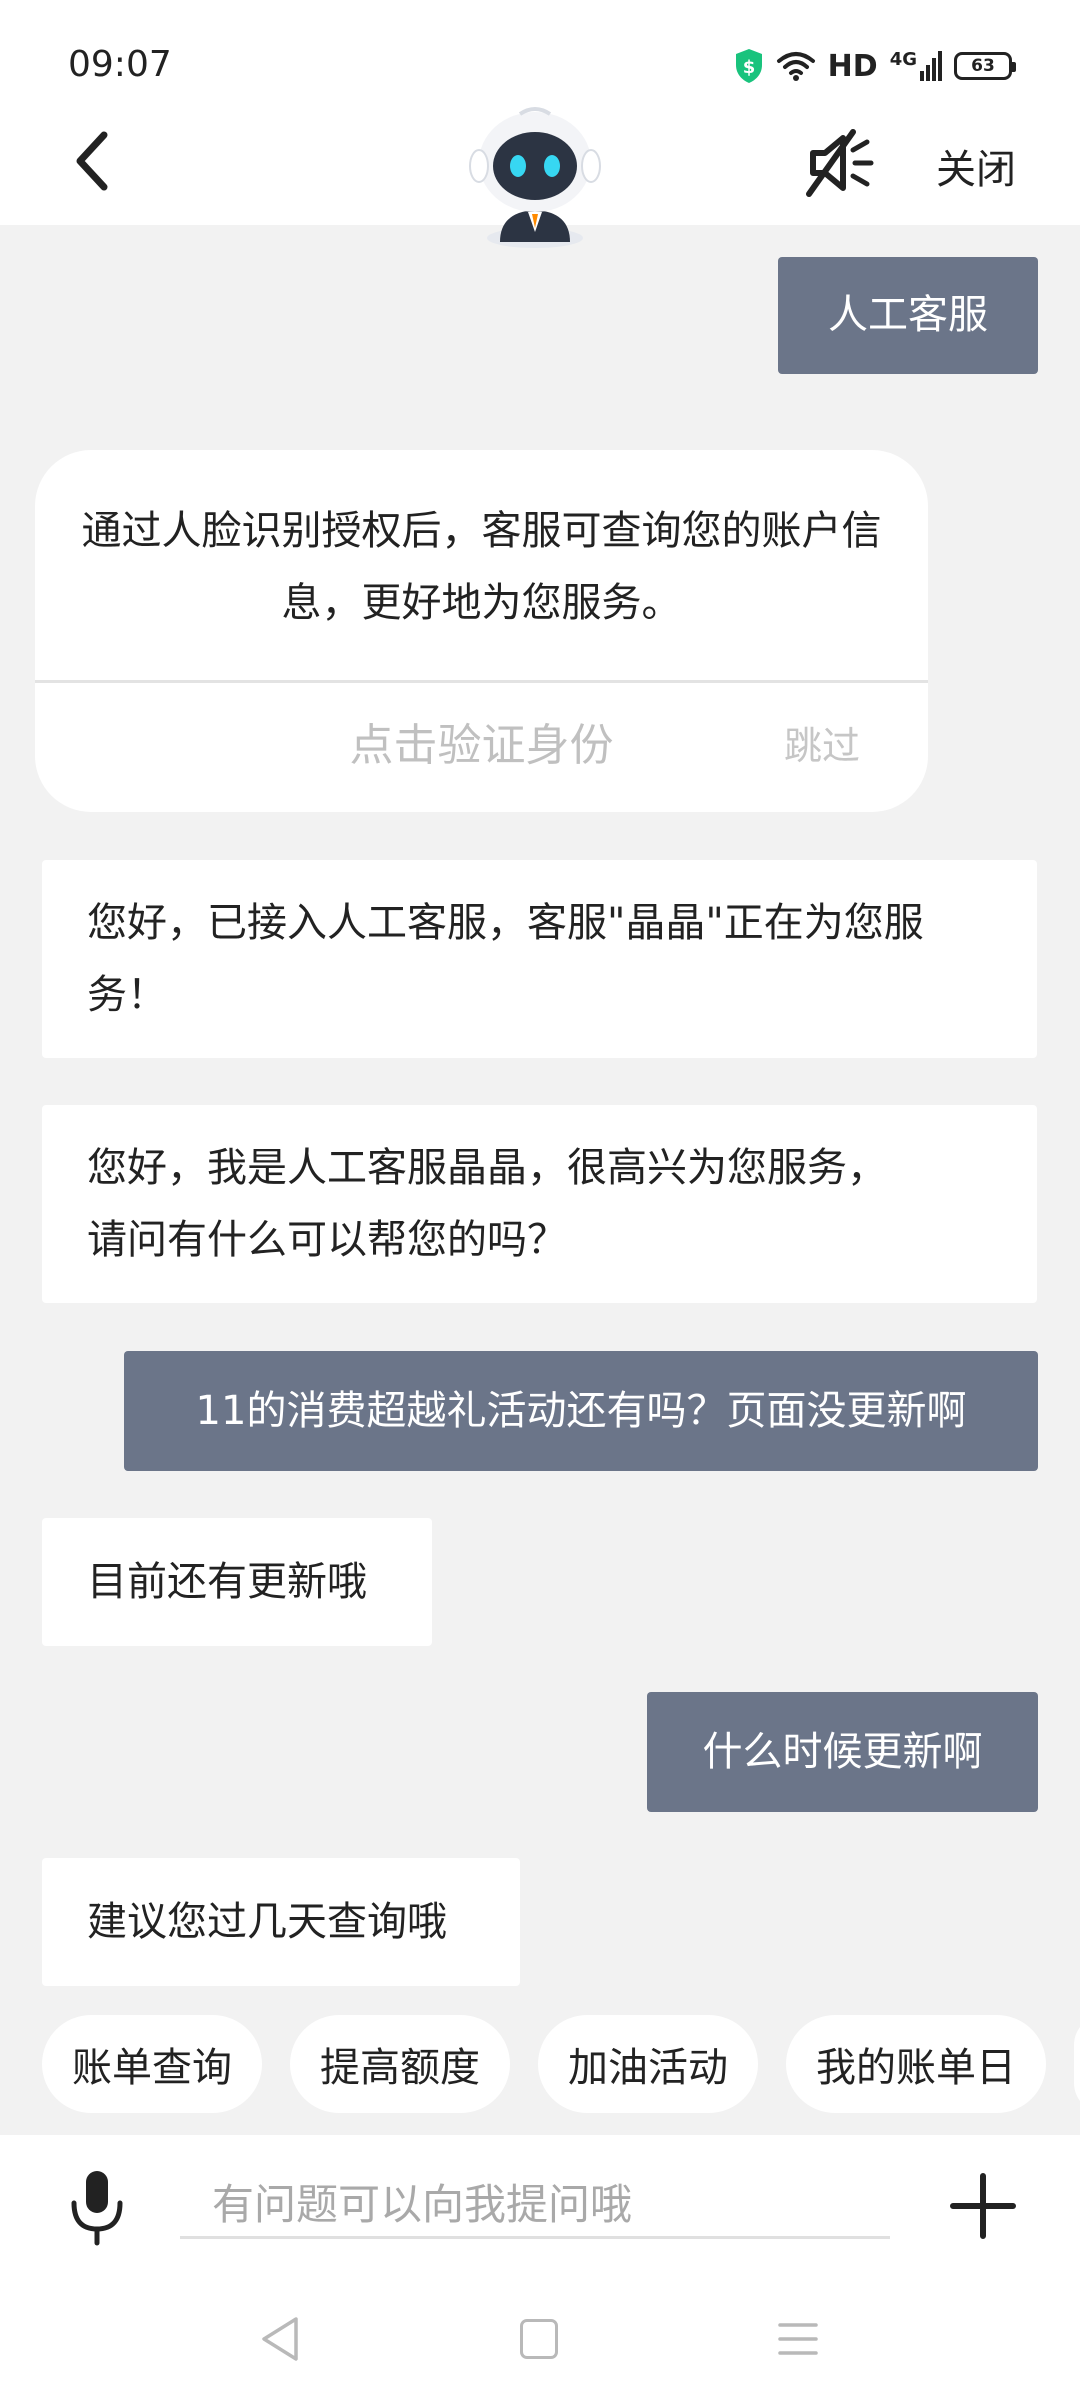 Image resolution: width=1080 pixels, height=2400 pixels. What do you see at coordinates (539, 959) in the screenshot?
I see `agent-message: 您好，已接入人工客服，客服"晶晶"正在为您服 务！` at bounding box center [539, 959].